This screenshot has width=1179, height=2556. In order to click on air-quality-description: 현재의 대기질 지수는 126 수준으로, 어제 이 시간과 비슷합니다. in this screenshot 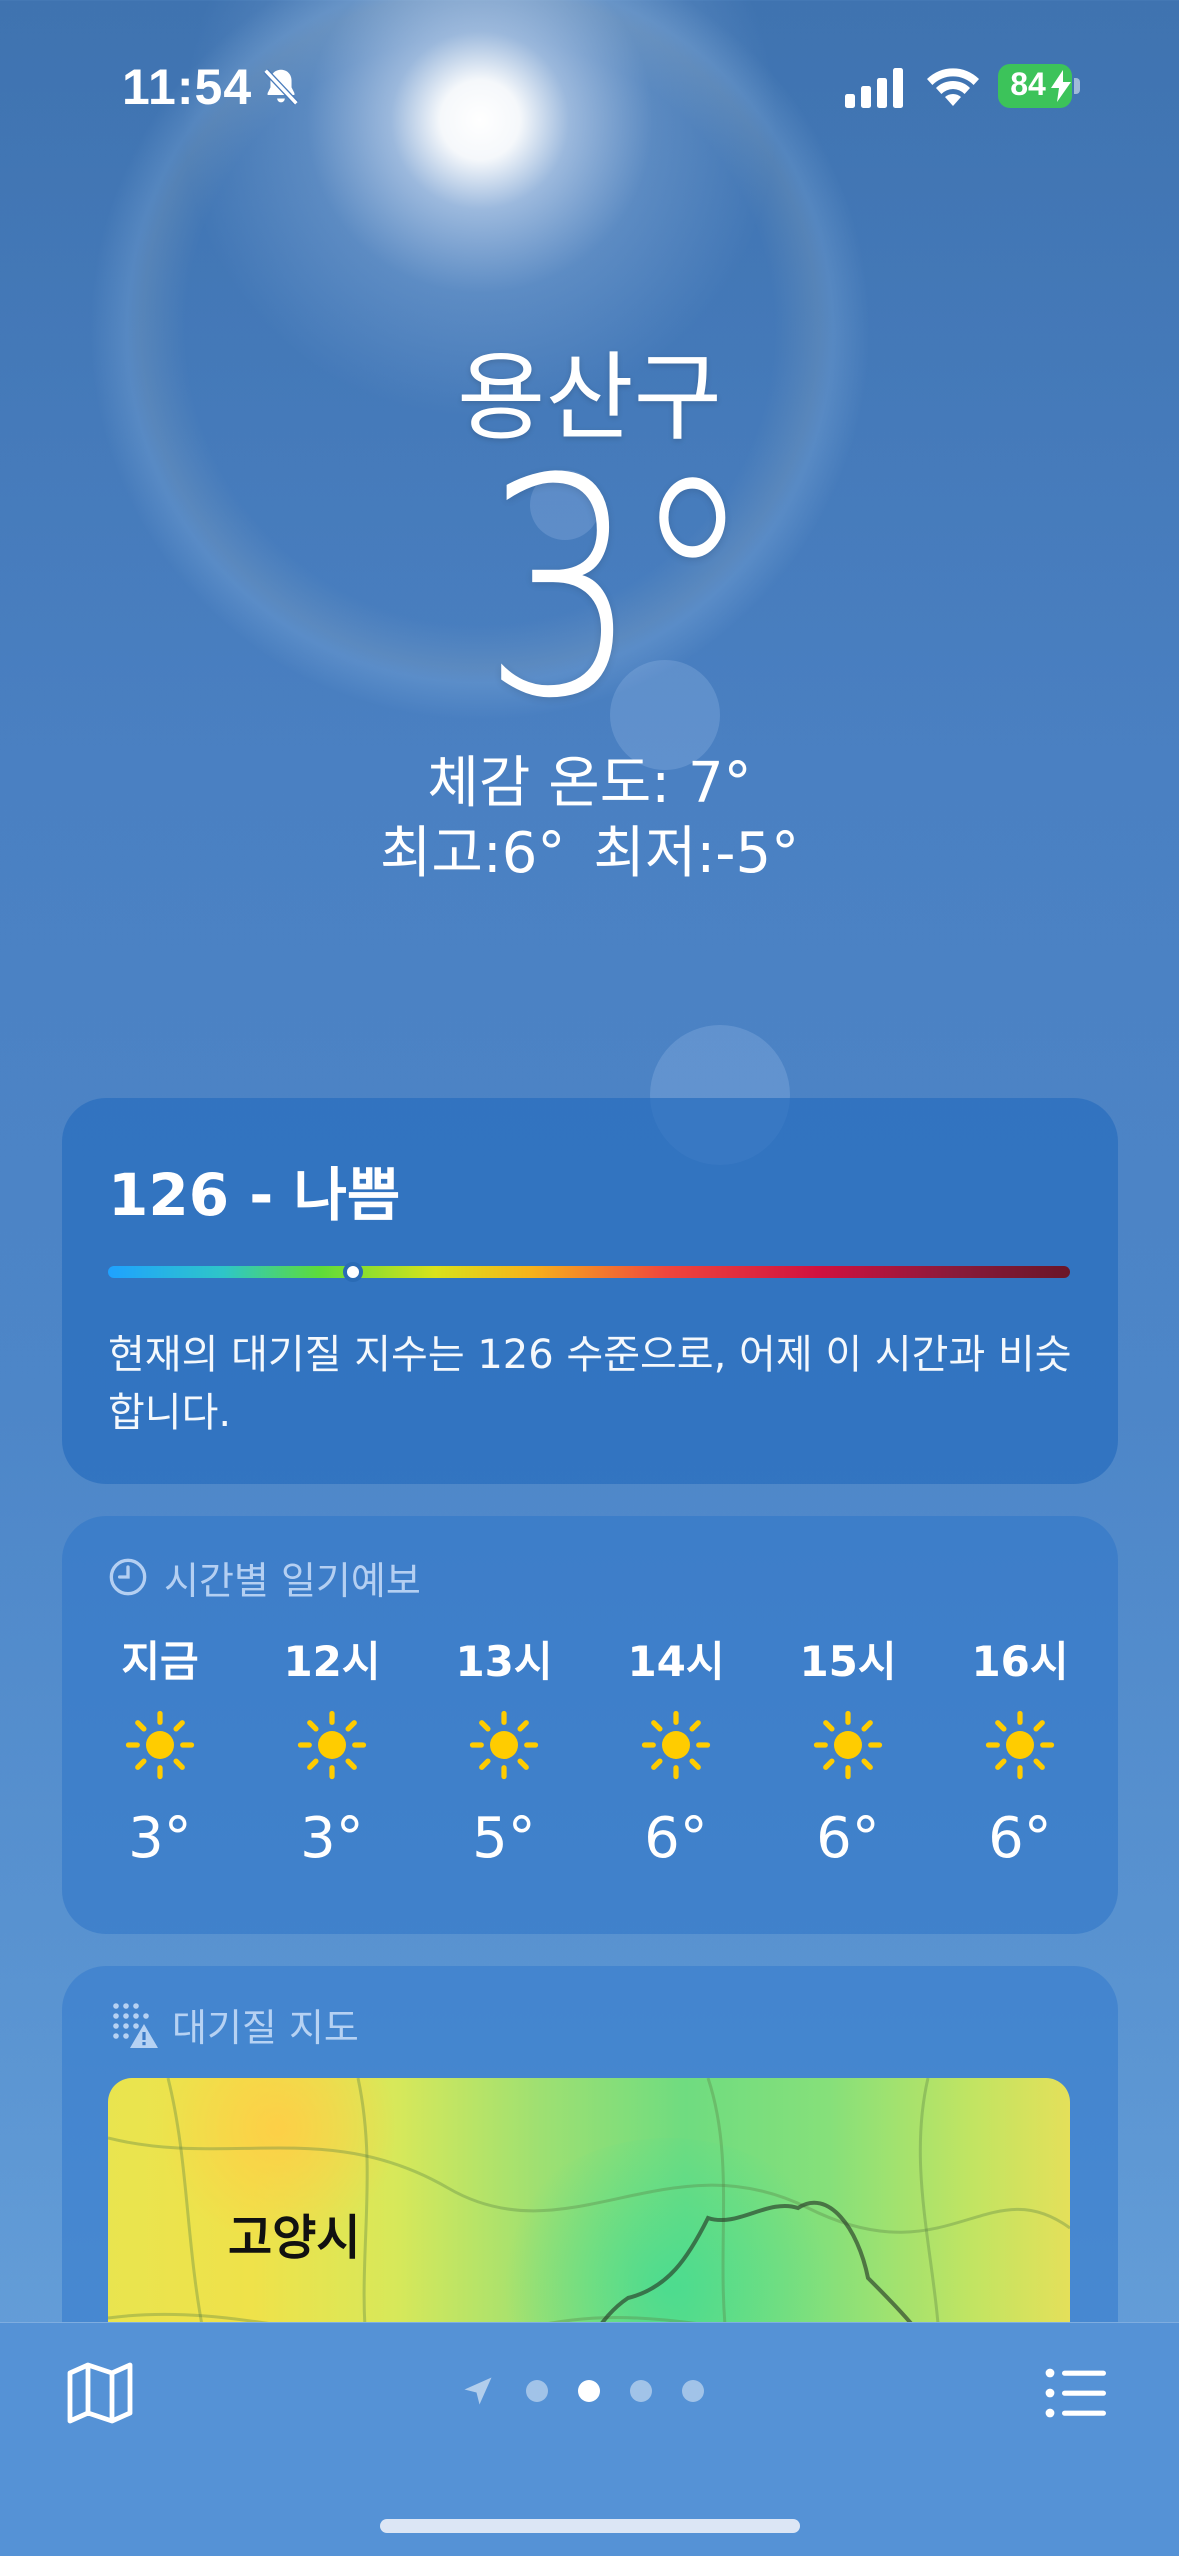, I will do `click(590, 1384)`.